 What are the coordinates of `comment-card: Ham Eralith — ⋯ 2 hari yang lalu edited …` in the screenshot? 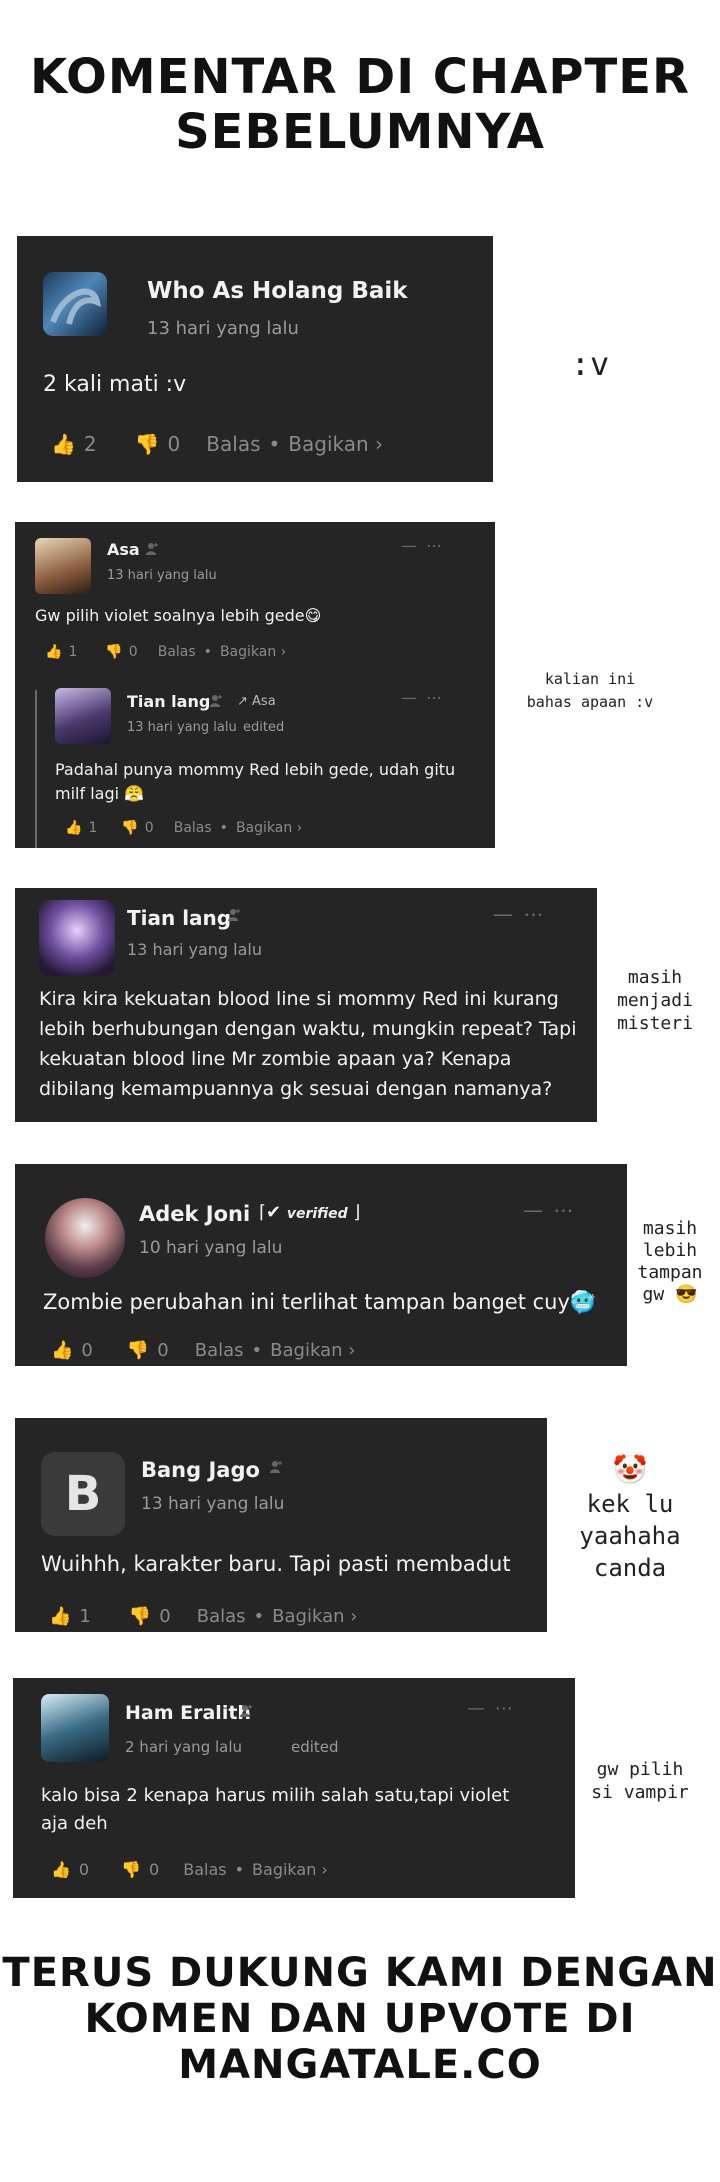 It's located at (294, 1788).